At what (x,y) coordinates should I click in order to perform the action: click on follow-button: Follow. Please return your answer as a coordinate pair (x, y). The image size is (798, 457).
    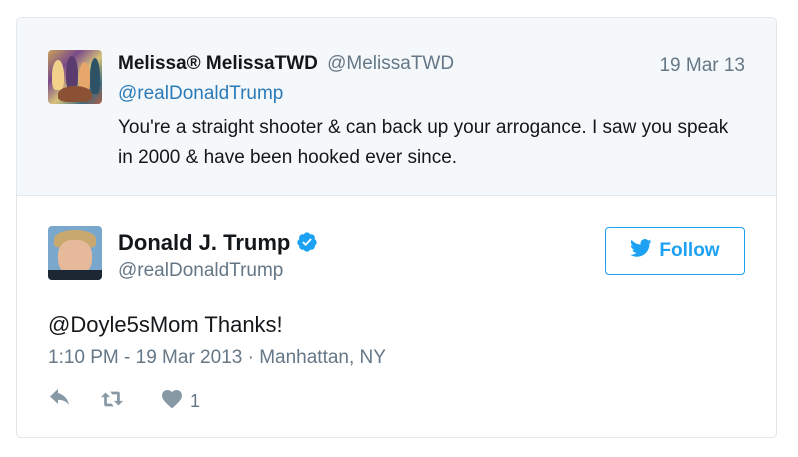
    Looking at the image, I should click on (675, 251).